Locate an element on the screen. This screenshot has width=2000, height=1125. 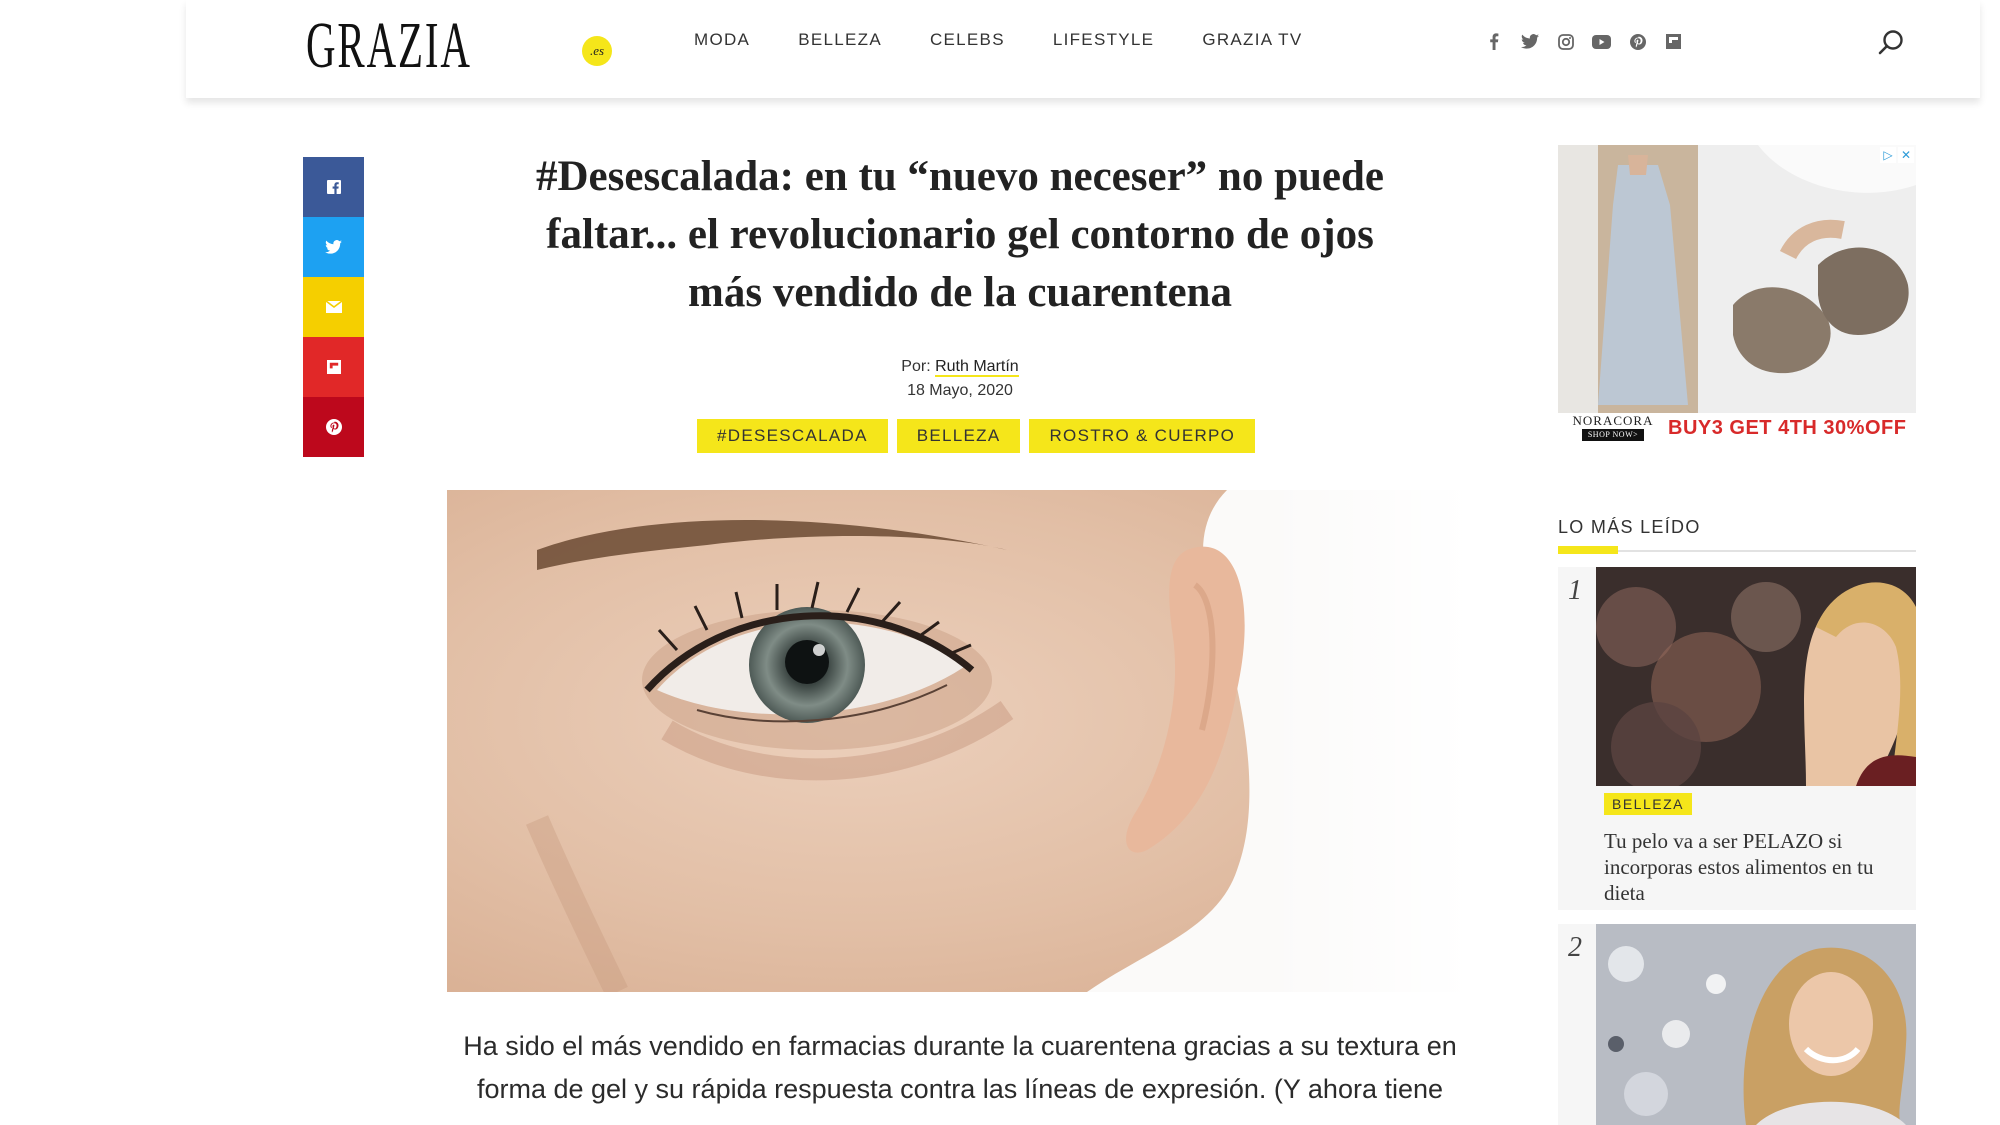
instagram-icon is located at coordinates (1565, 41).